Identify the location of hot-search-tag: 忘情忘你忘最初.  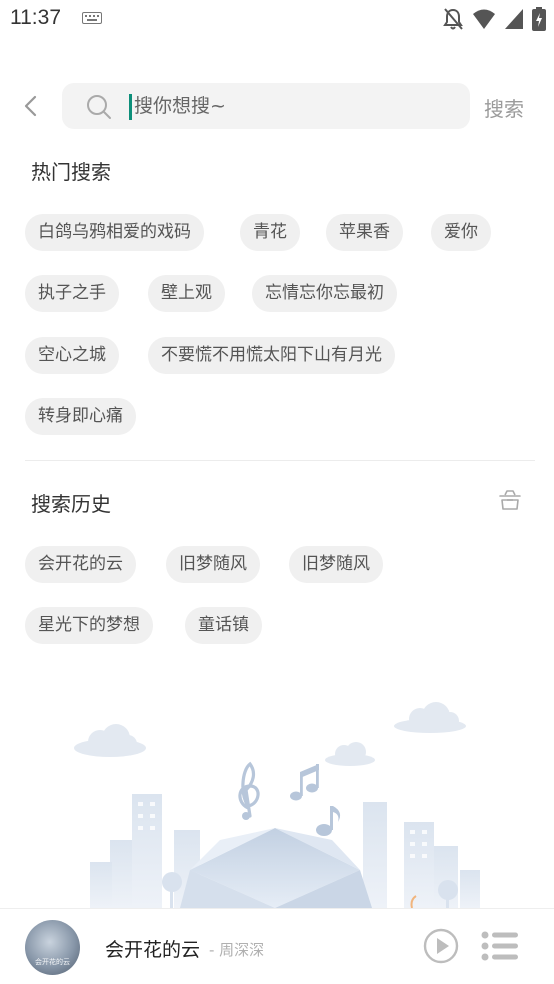
(324, 293).